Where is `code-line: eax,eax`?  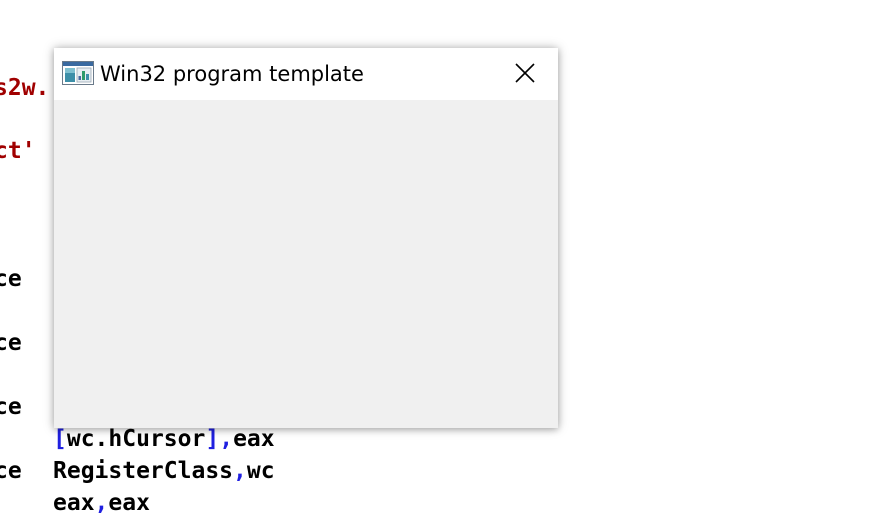 code-line: eax,eax is located at coordinates (101, 502).